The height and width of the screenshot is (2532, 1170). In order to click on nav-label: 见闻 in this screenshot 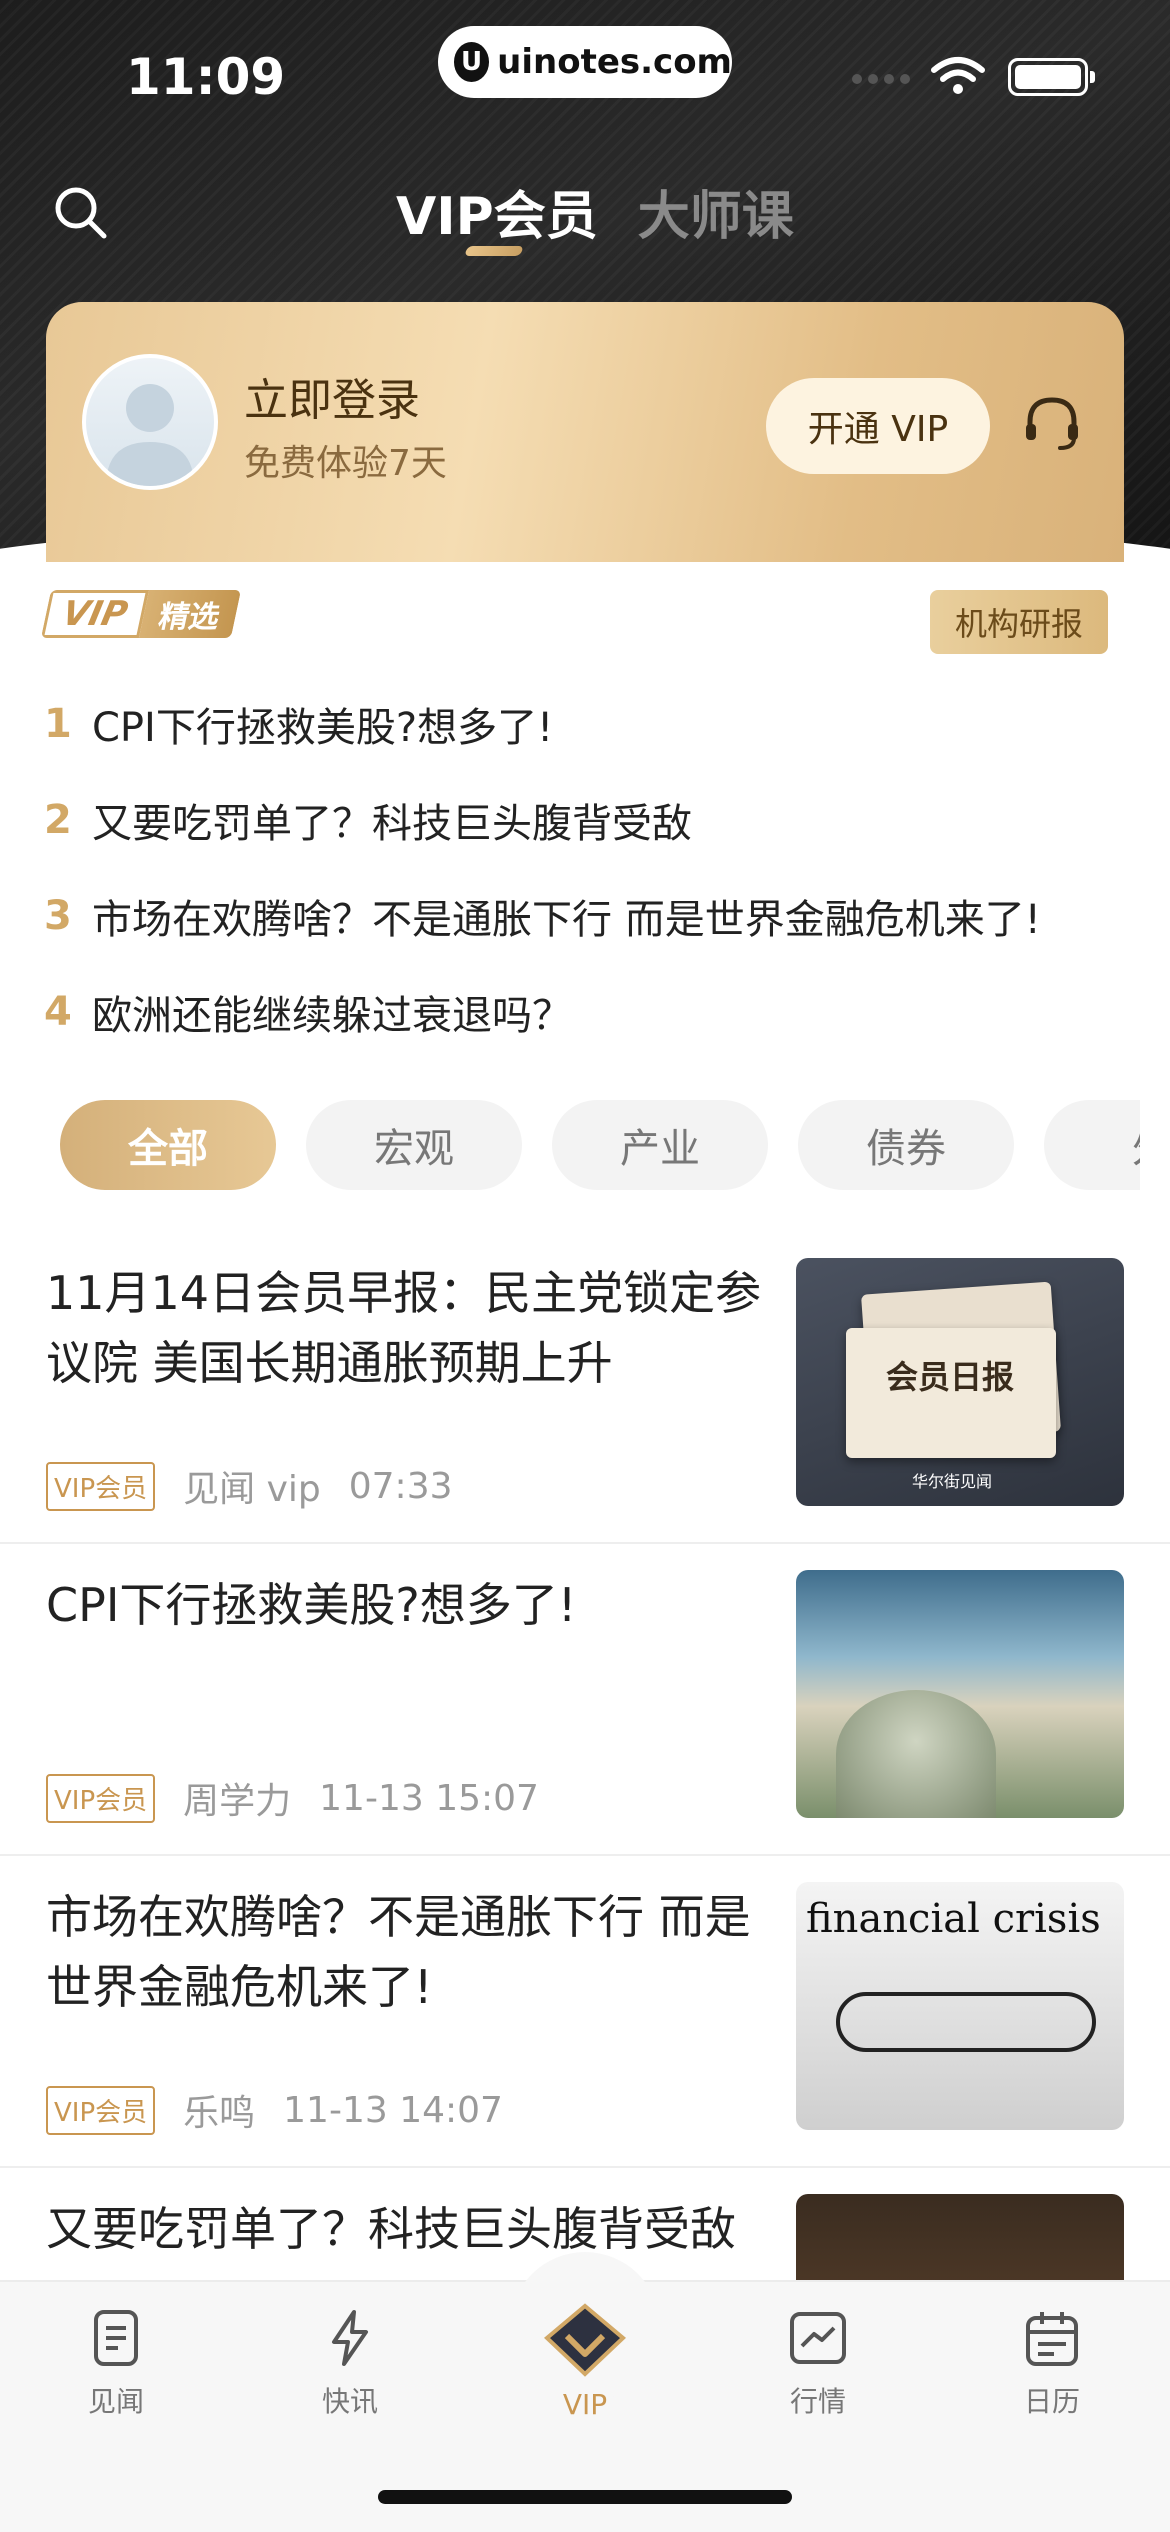, I will do `click(115, 2401)`.